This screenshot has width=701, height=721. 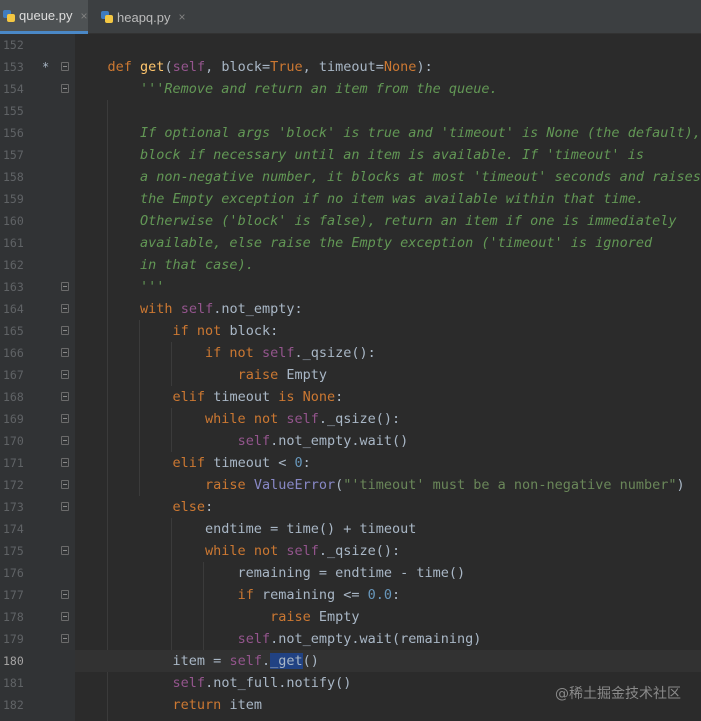 I want to click on code-line: elif timeout < 0:, so click(x=388, y=463).